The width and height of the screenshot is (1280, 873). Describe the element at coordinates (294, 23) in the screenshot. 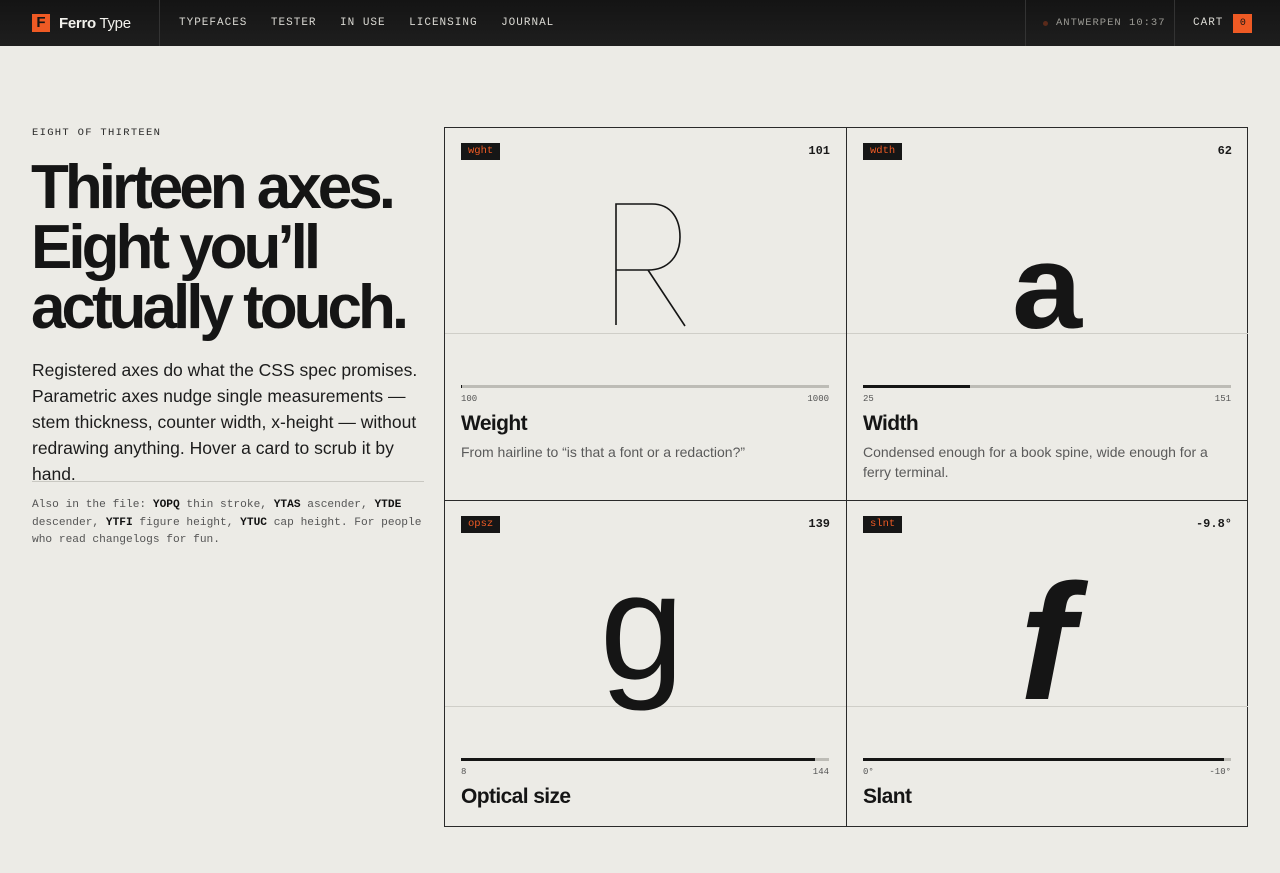

I see `nav-tester: TESTER` at that location.